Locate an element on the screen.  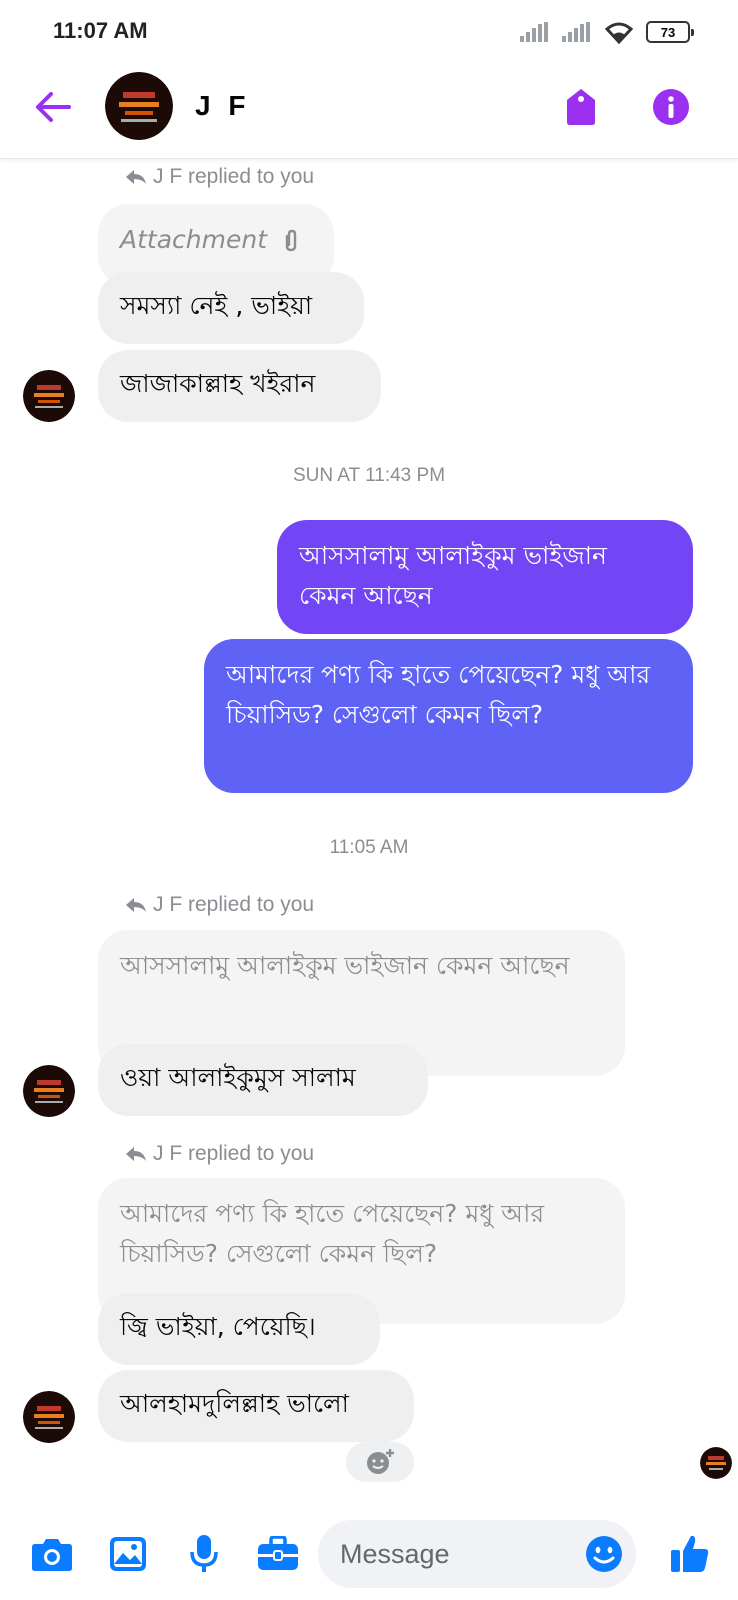
tag-icon is located at coordinates (581, 107).